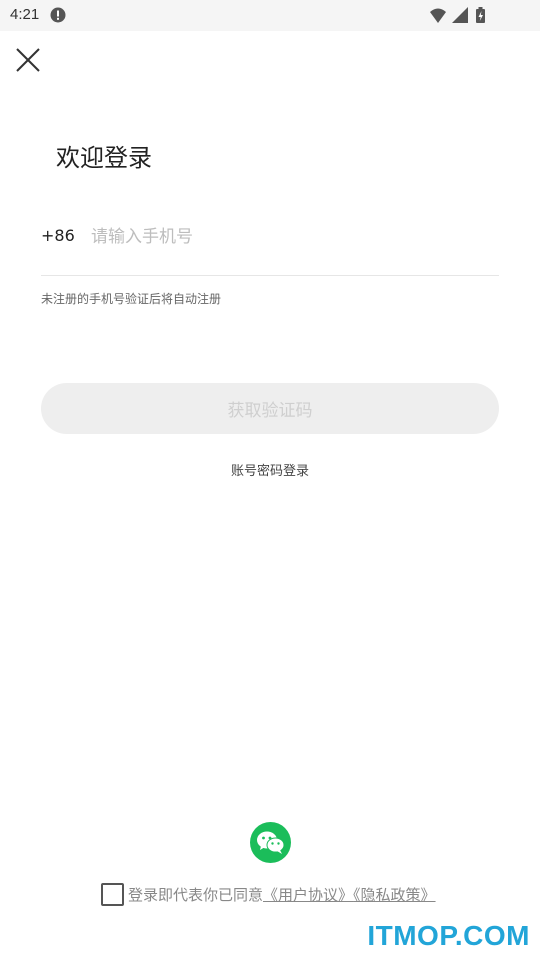  I want to click on user-agreement-link: 《用户协议》, so click(308, 895).